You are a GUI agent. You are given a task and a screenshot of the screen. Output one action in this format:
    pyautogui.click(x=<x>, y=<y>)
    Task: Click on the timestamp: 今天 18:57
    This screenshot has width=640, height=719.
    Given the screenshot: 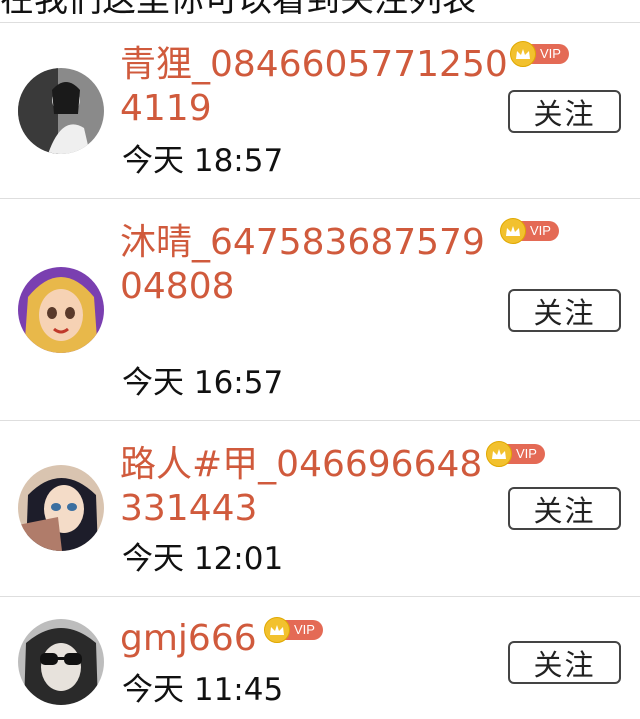 What is the action you would take?
    pyautogui.click(x=203, y=161)
    